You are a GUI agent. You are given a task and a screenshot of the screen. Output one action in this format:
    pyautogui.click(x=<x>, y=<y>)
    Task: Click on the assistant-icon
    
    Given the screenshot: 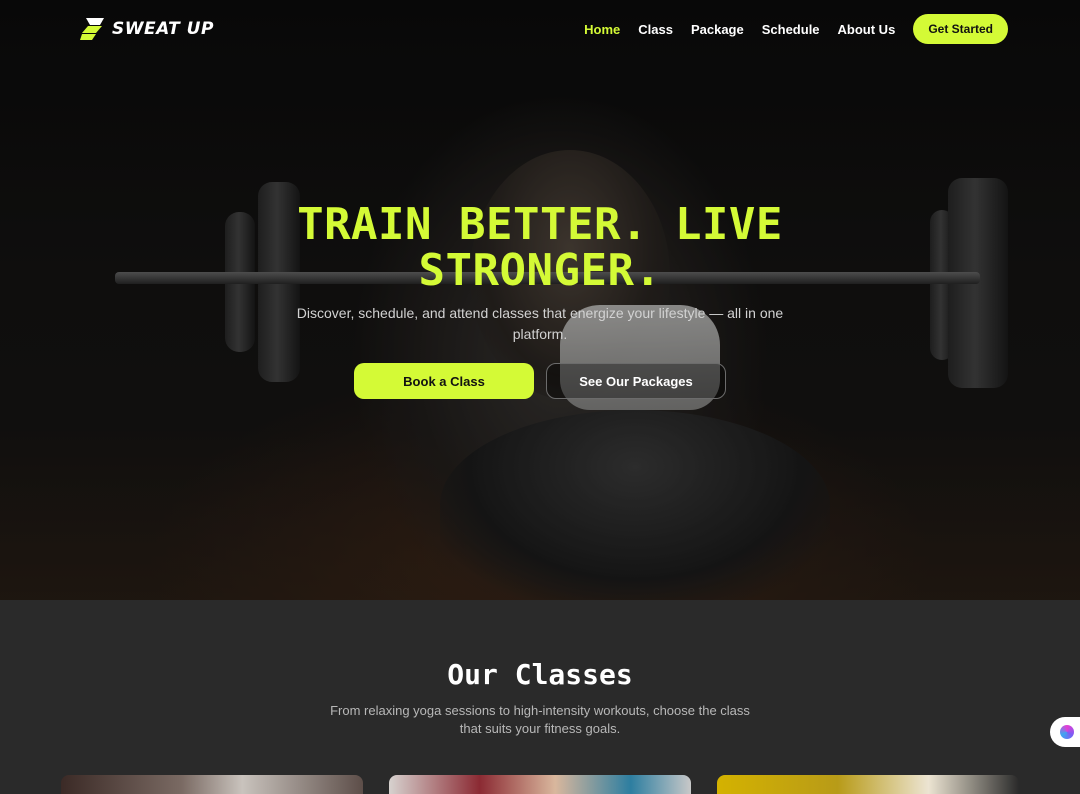 What is the action you would take?
    pyautogui.click(x=1067, y=732)
    